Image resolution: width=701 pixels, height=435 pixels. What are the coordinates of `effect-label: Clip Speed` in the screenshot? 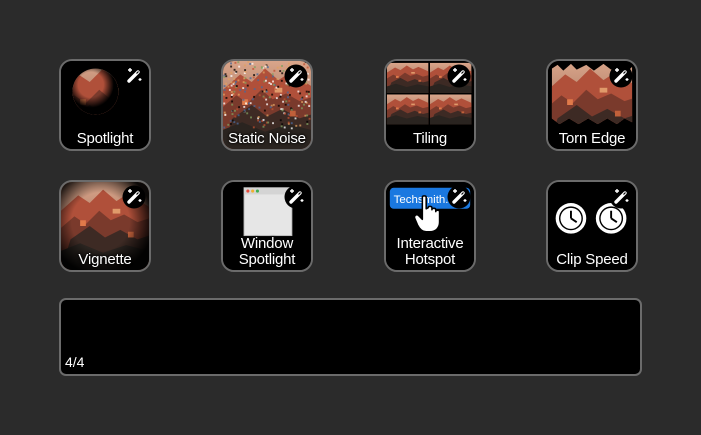 It's located at (592, 259).